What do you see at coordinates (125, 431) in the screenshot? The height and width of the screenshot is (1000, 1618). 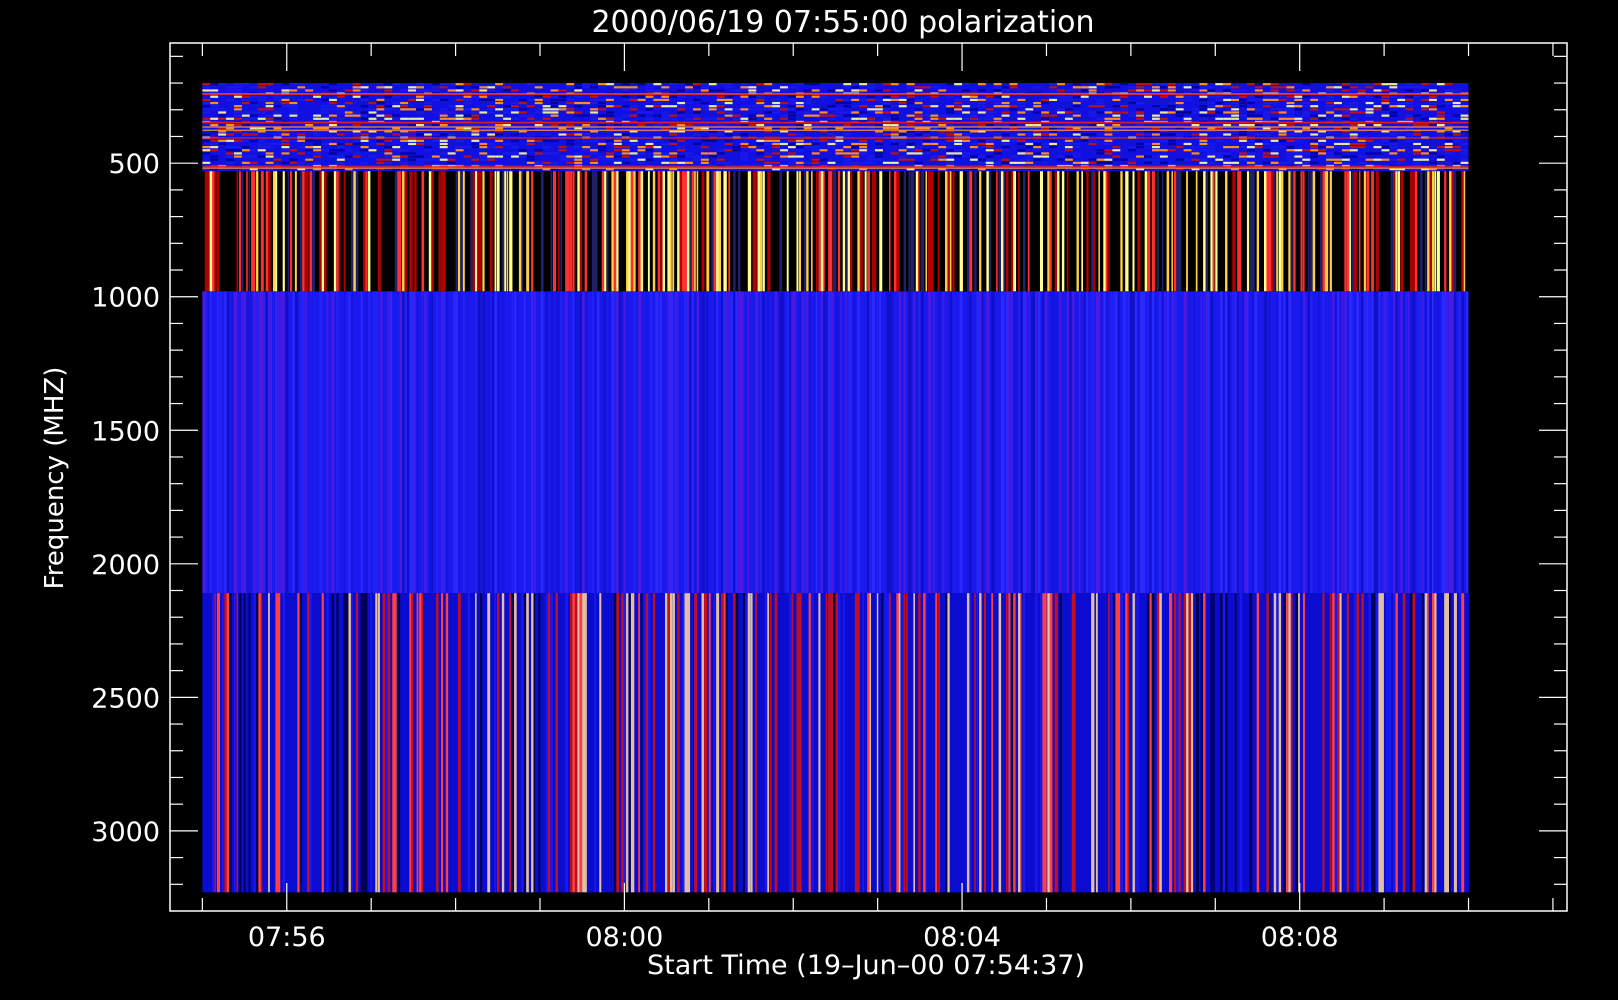 I see `y-tick-label: 1500` at bounding box center [125, 431].